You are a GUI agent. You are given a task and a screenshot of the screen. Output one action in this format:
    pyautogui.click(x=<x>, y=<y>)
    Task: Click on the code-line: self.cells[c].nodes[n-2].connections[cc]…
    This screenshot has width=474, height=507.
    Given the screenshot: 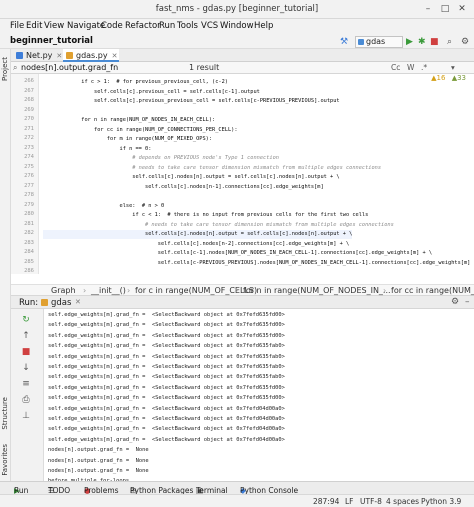 What is the action you would take?
    pyautogui.click(x=196, y=244)
    